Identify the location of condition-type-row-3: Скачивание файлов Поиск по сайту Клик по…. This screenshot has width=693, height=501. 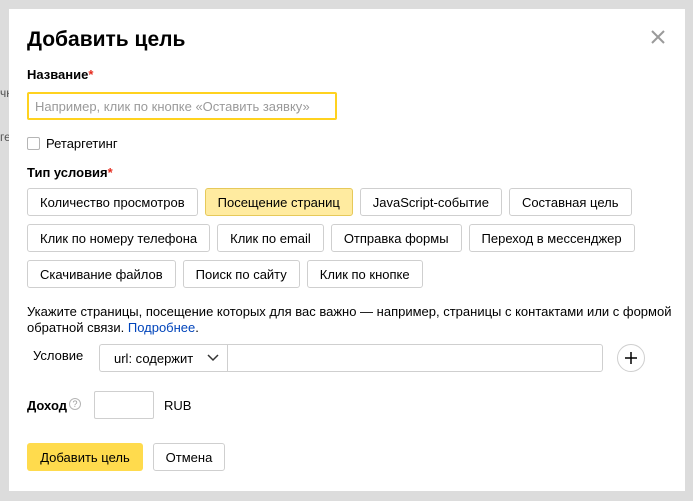
(225, 274).